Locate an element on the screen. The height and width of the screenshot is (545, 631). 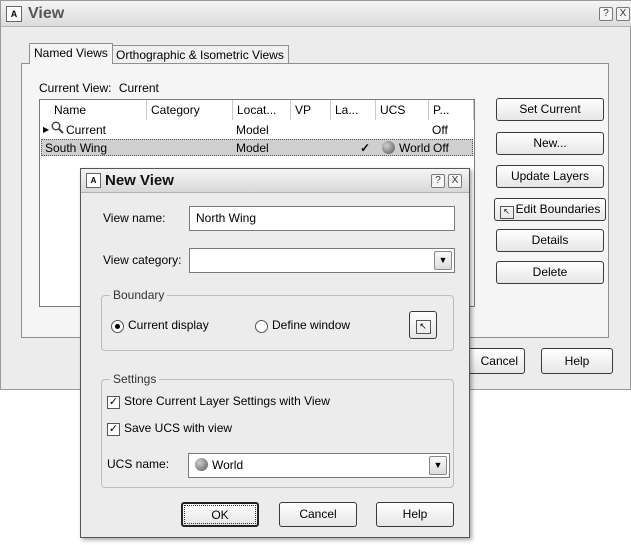
edit-boundaries-label: Edit Boundaries is located at coordinates (558, 209).